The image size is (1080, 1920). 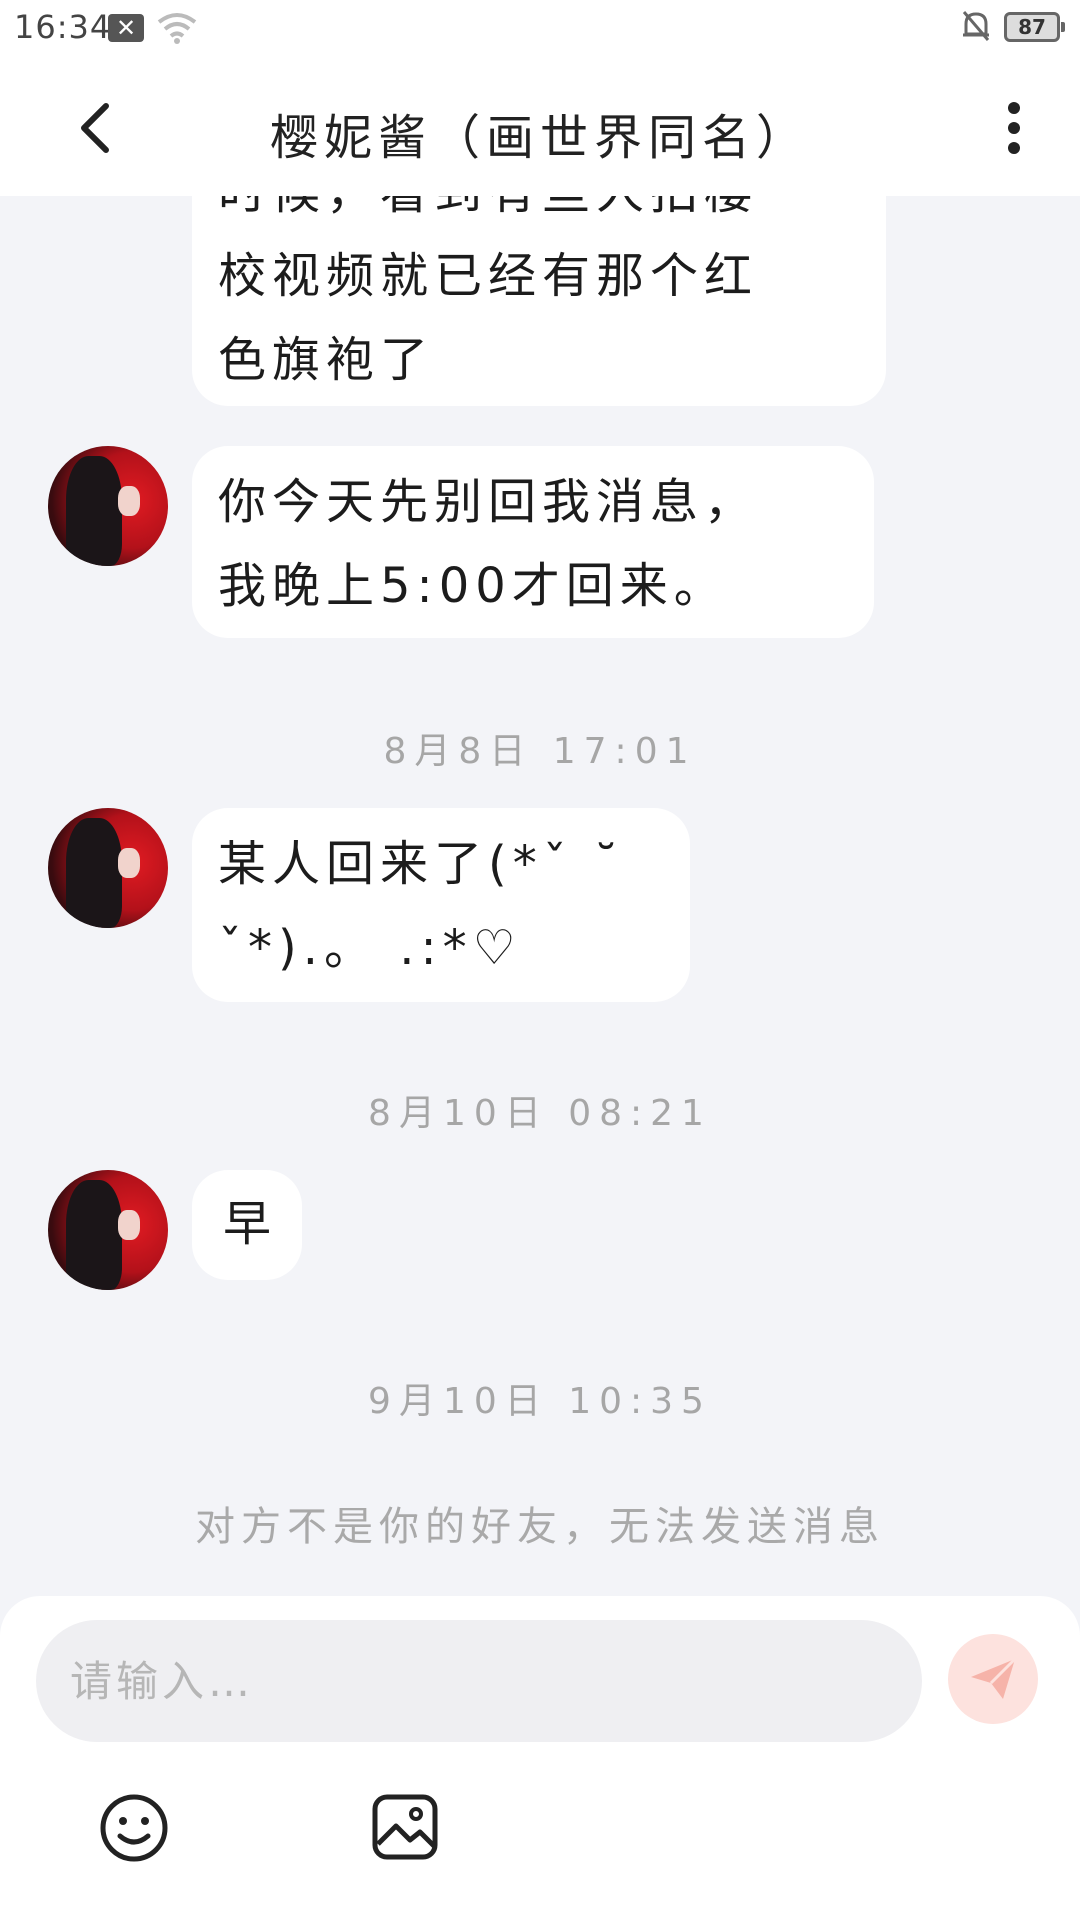 What do you see at coordinates (976, 26) in the screenshot?
I see `bell-muted-icon` at bounding box center [976, 26].